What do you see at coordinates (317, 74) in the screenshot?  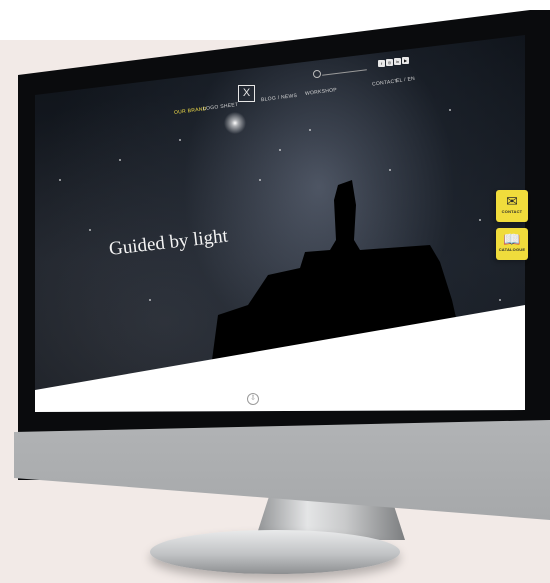 I see `search-icon` at bounding box center [317, 74].